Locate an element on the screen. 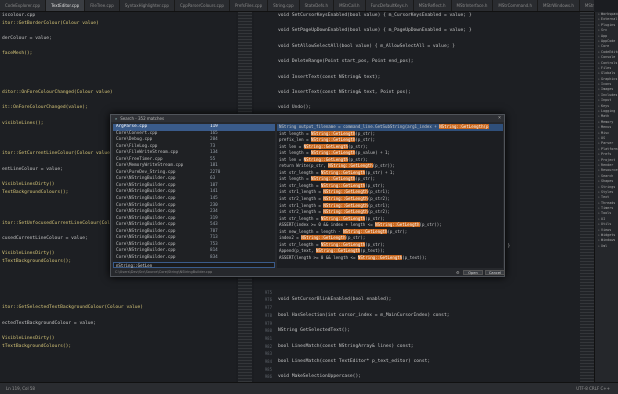 This screenshot has height=394, width=618. preview-text: index2 = is located at coordinates (290, 238).